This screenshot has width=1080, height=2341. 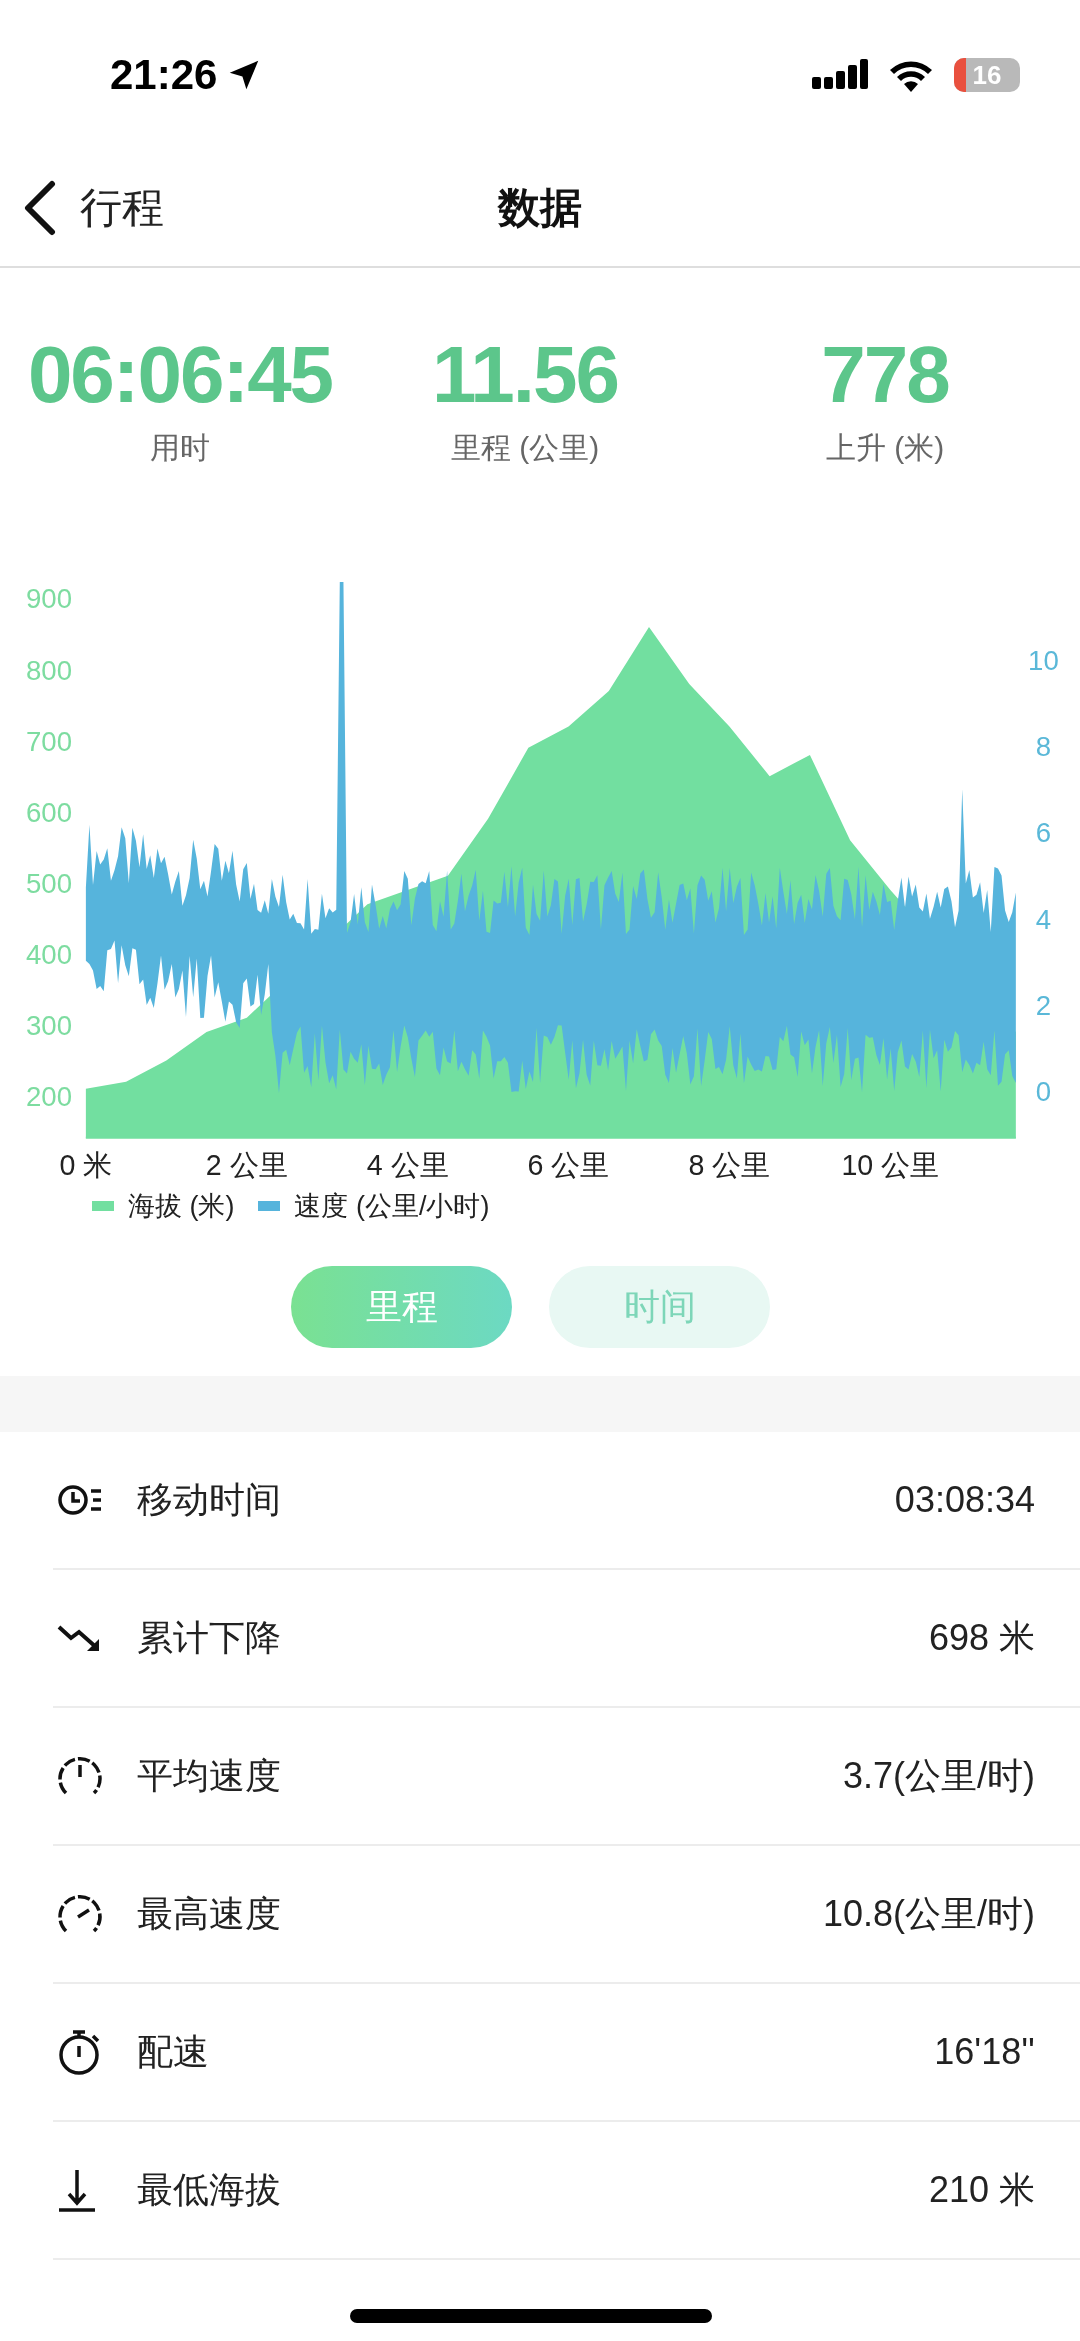 What do you see at coordinates (173, 2051) in the screenshot?
I see `metric-label: 配速` at bounding box center [173, 2051].